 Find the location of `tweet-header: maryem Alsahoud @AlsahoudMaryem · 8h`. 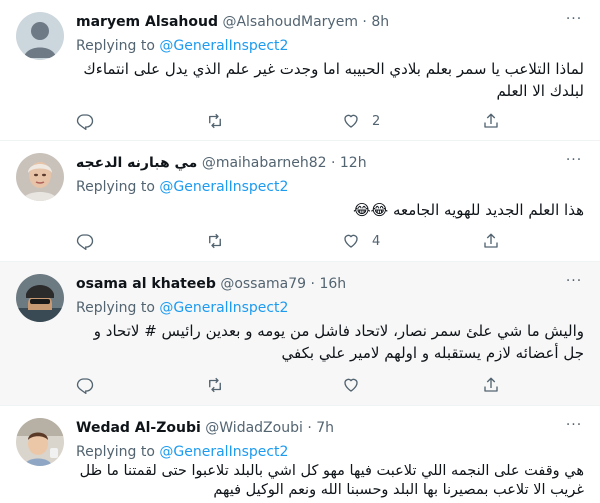

tweet-header: maryem Alsahoud @AlsahoudMaryem · 8h is located at coordinates (330, 22).